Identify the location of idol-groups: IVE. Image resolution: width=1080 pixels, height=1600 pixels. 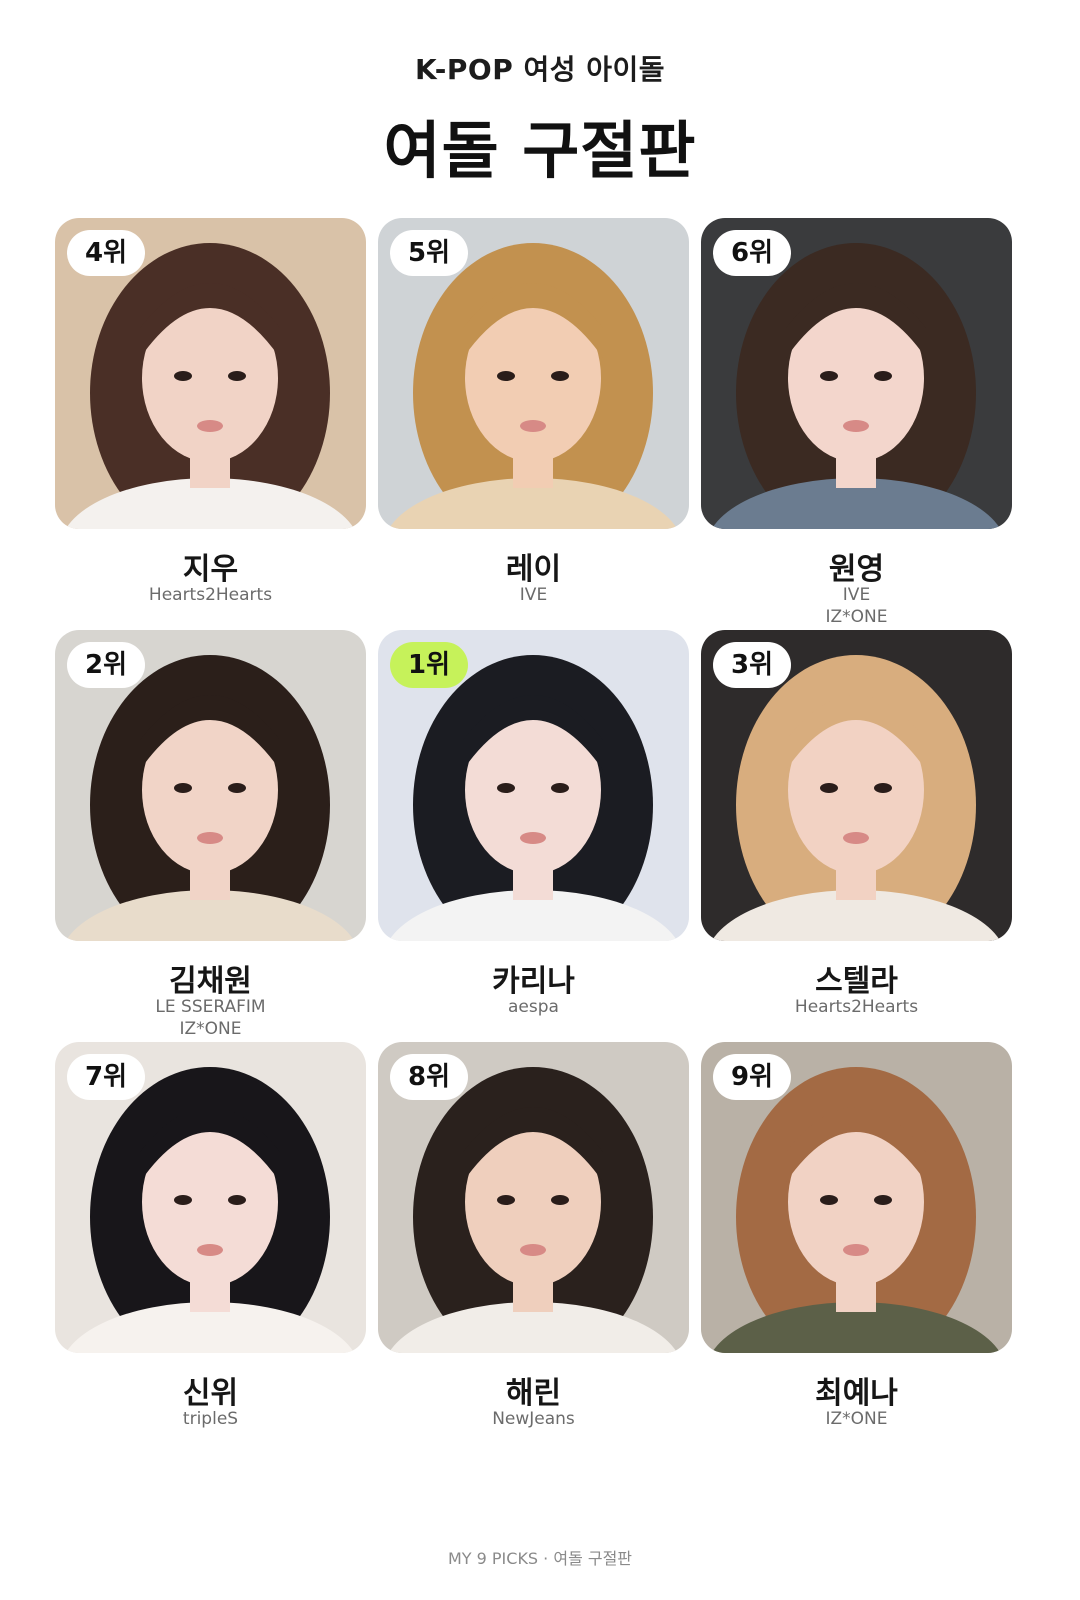
(533, 595).